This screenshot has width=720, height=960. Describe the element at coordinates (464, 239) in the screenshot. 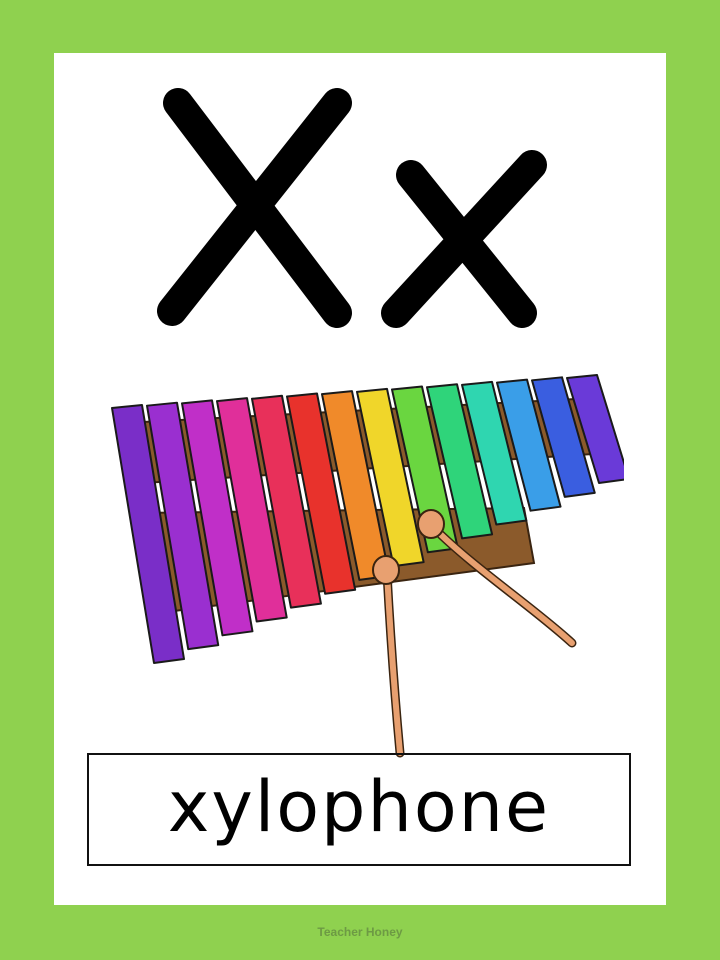

I see `lowercase-letter-glyph` at that location.